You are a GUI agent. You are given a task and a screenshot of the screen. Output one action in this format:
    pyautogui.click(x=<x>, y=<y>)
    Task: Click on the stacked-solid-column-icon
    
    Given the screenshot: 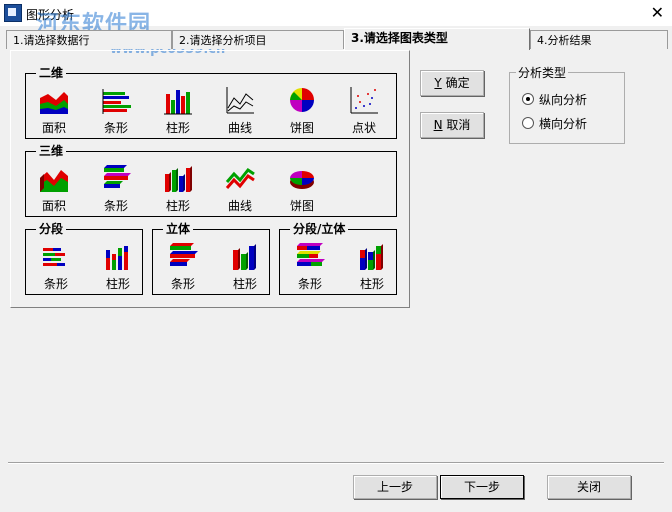 What is the action you would take?
    pyautogui.click(x=371, y=257)
    